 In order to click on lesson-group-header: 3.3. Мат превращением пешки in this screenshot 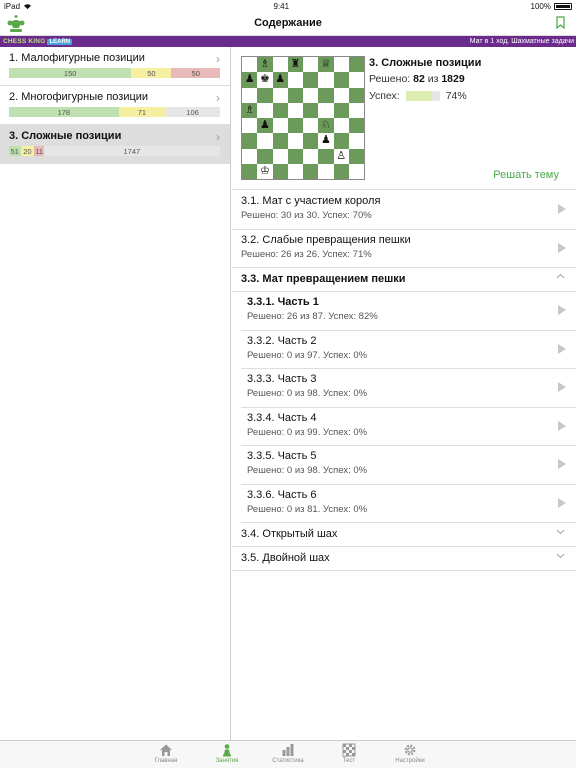, I will do `click(404, 280)`.